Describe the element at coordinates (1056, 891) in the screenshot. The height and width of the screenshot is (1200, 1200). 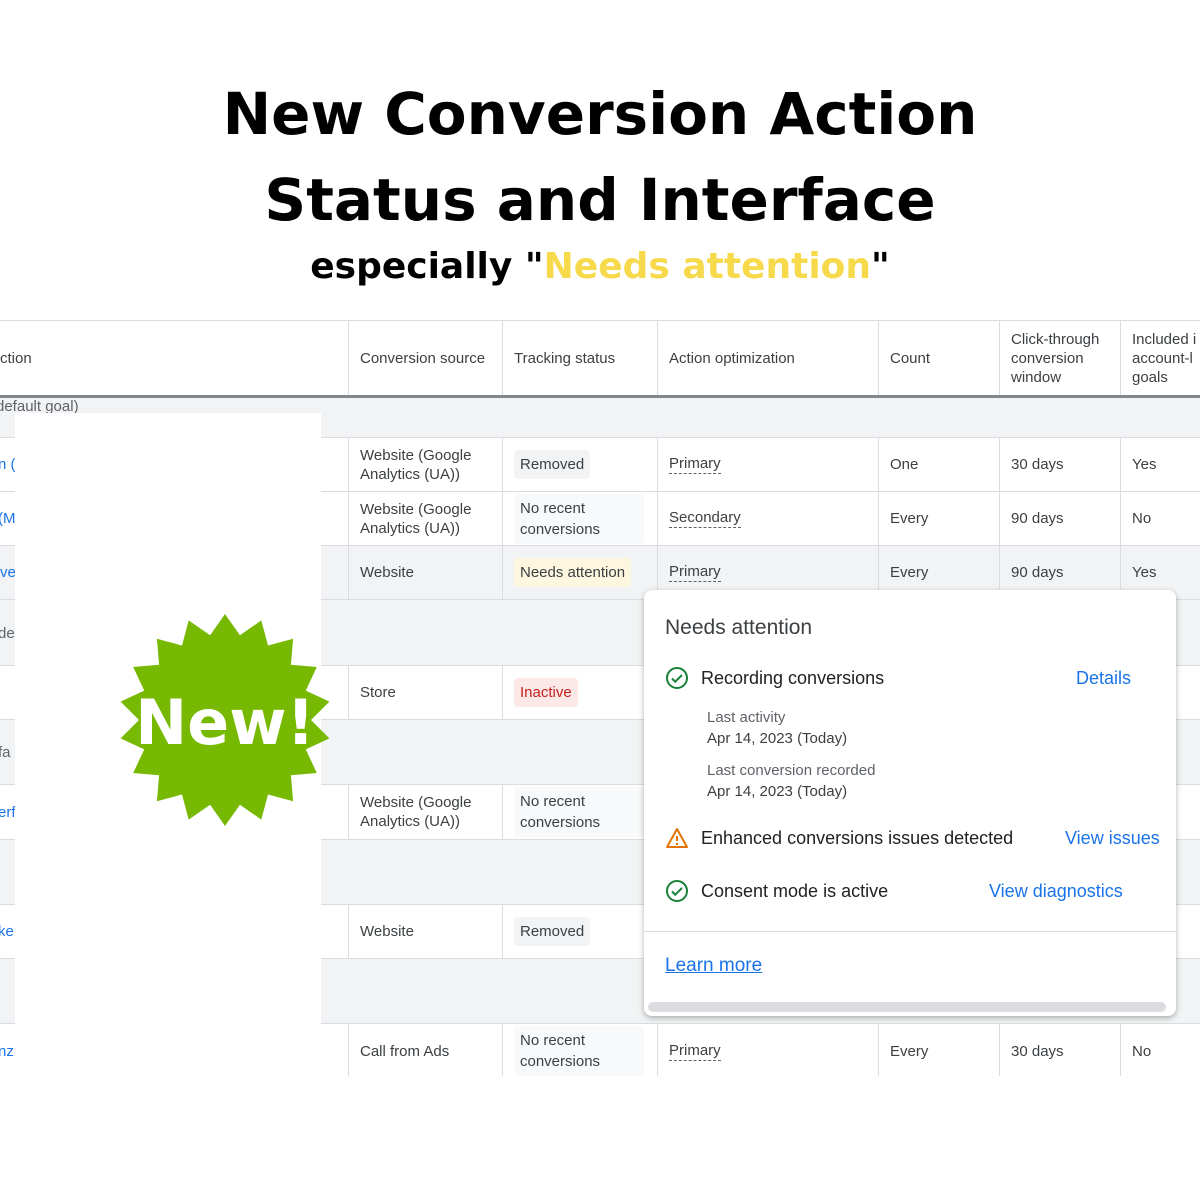
I see `view-diagnostics-link: View diagnostics` at that location.